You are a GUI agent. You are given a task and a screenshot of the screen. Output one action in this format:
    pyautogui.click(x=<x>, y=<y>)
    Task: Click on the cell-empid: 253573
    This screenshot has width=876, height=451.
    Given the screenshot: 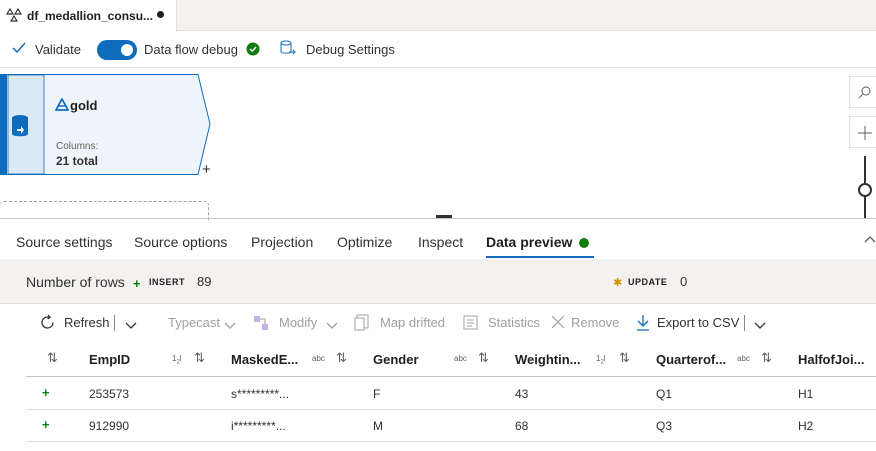 What is the action you would take?
    pyautogui.click(x=109, y=394)
    